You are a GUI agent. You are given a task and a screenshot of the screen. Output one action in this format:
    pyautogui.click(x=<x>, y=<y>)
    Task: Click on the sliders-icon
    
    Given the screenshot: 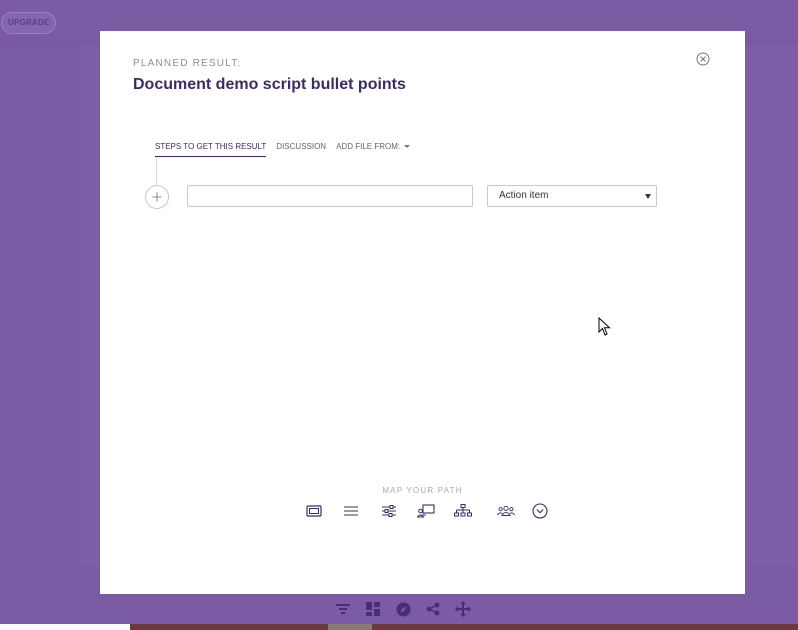 What is the action you would take?
    pyautogui.click(x=389, y=511)
    